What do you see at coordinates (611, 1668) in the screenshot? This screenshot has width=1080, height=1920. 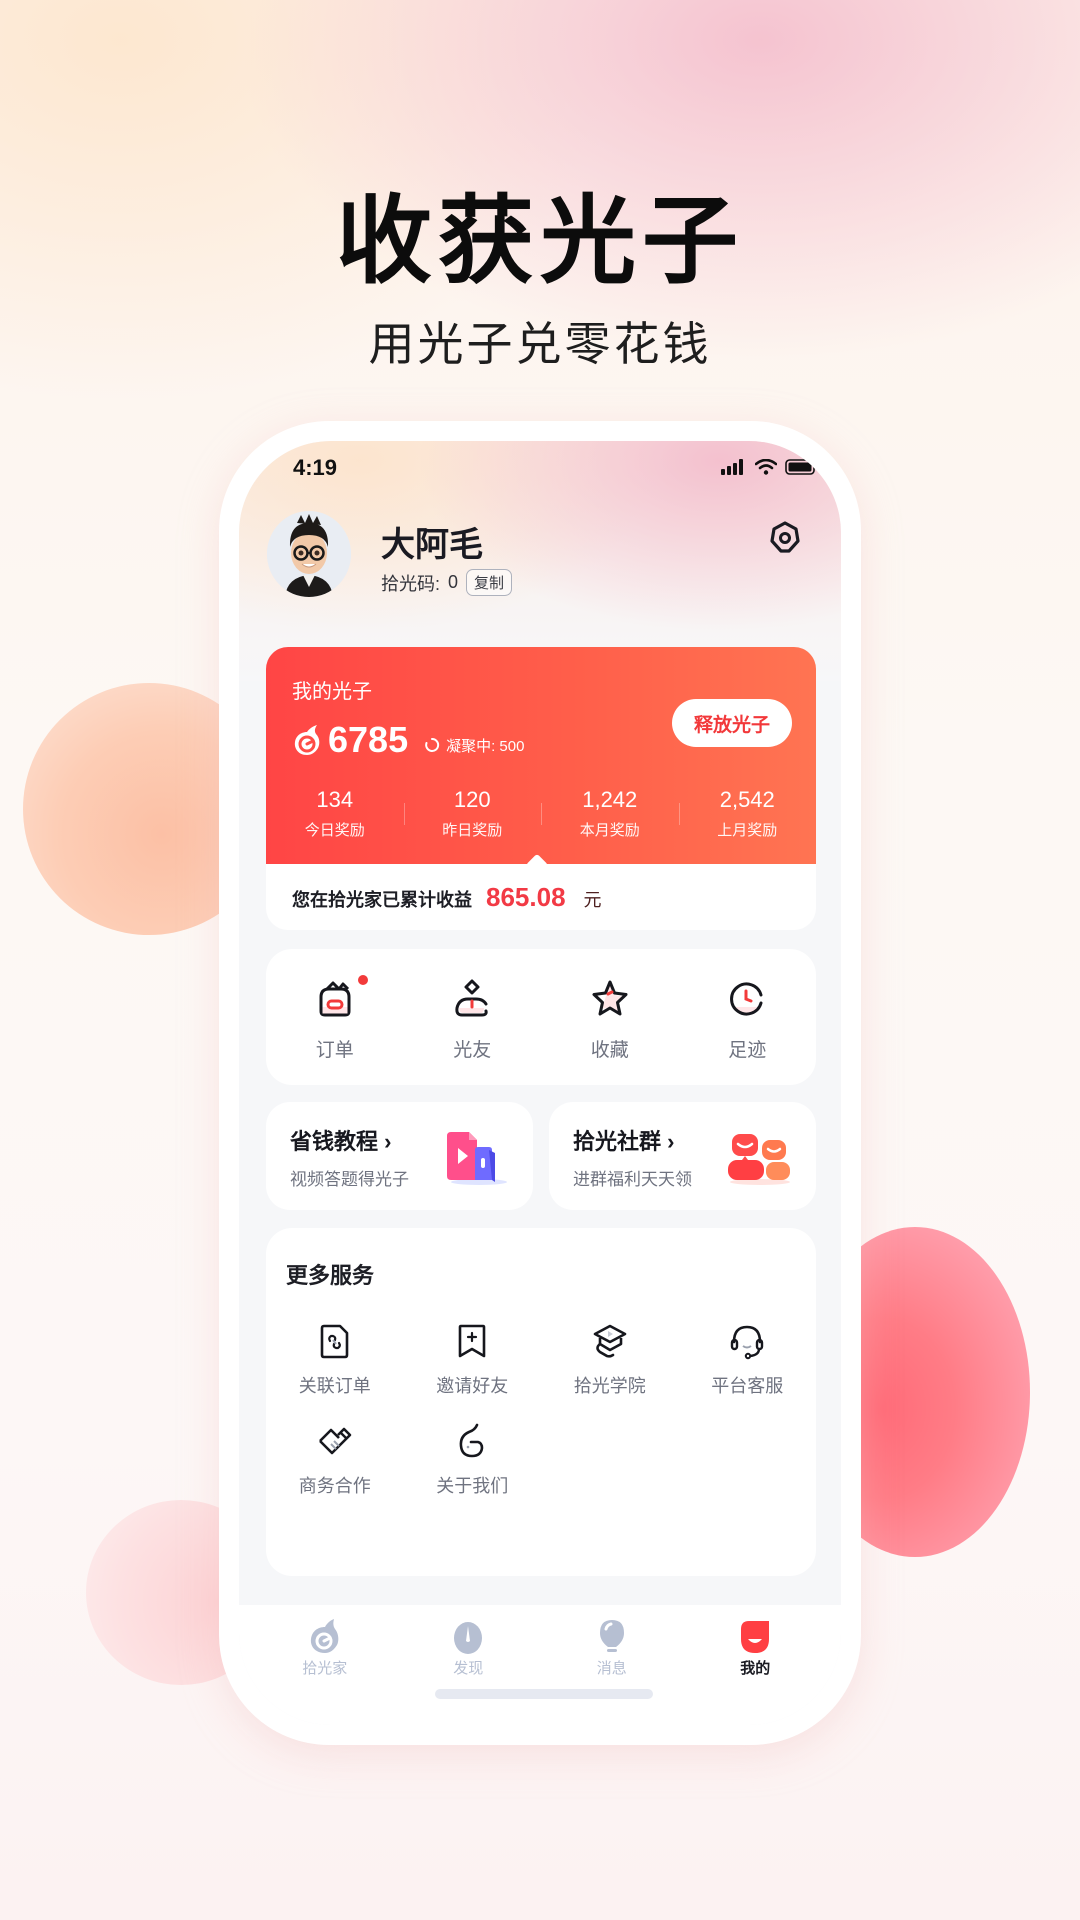 I see `tab-label: 消息` at bounding box center [611, 1668].